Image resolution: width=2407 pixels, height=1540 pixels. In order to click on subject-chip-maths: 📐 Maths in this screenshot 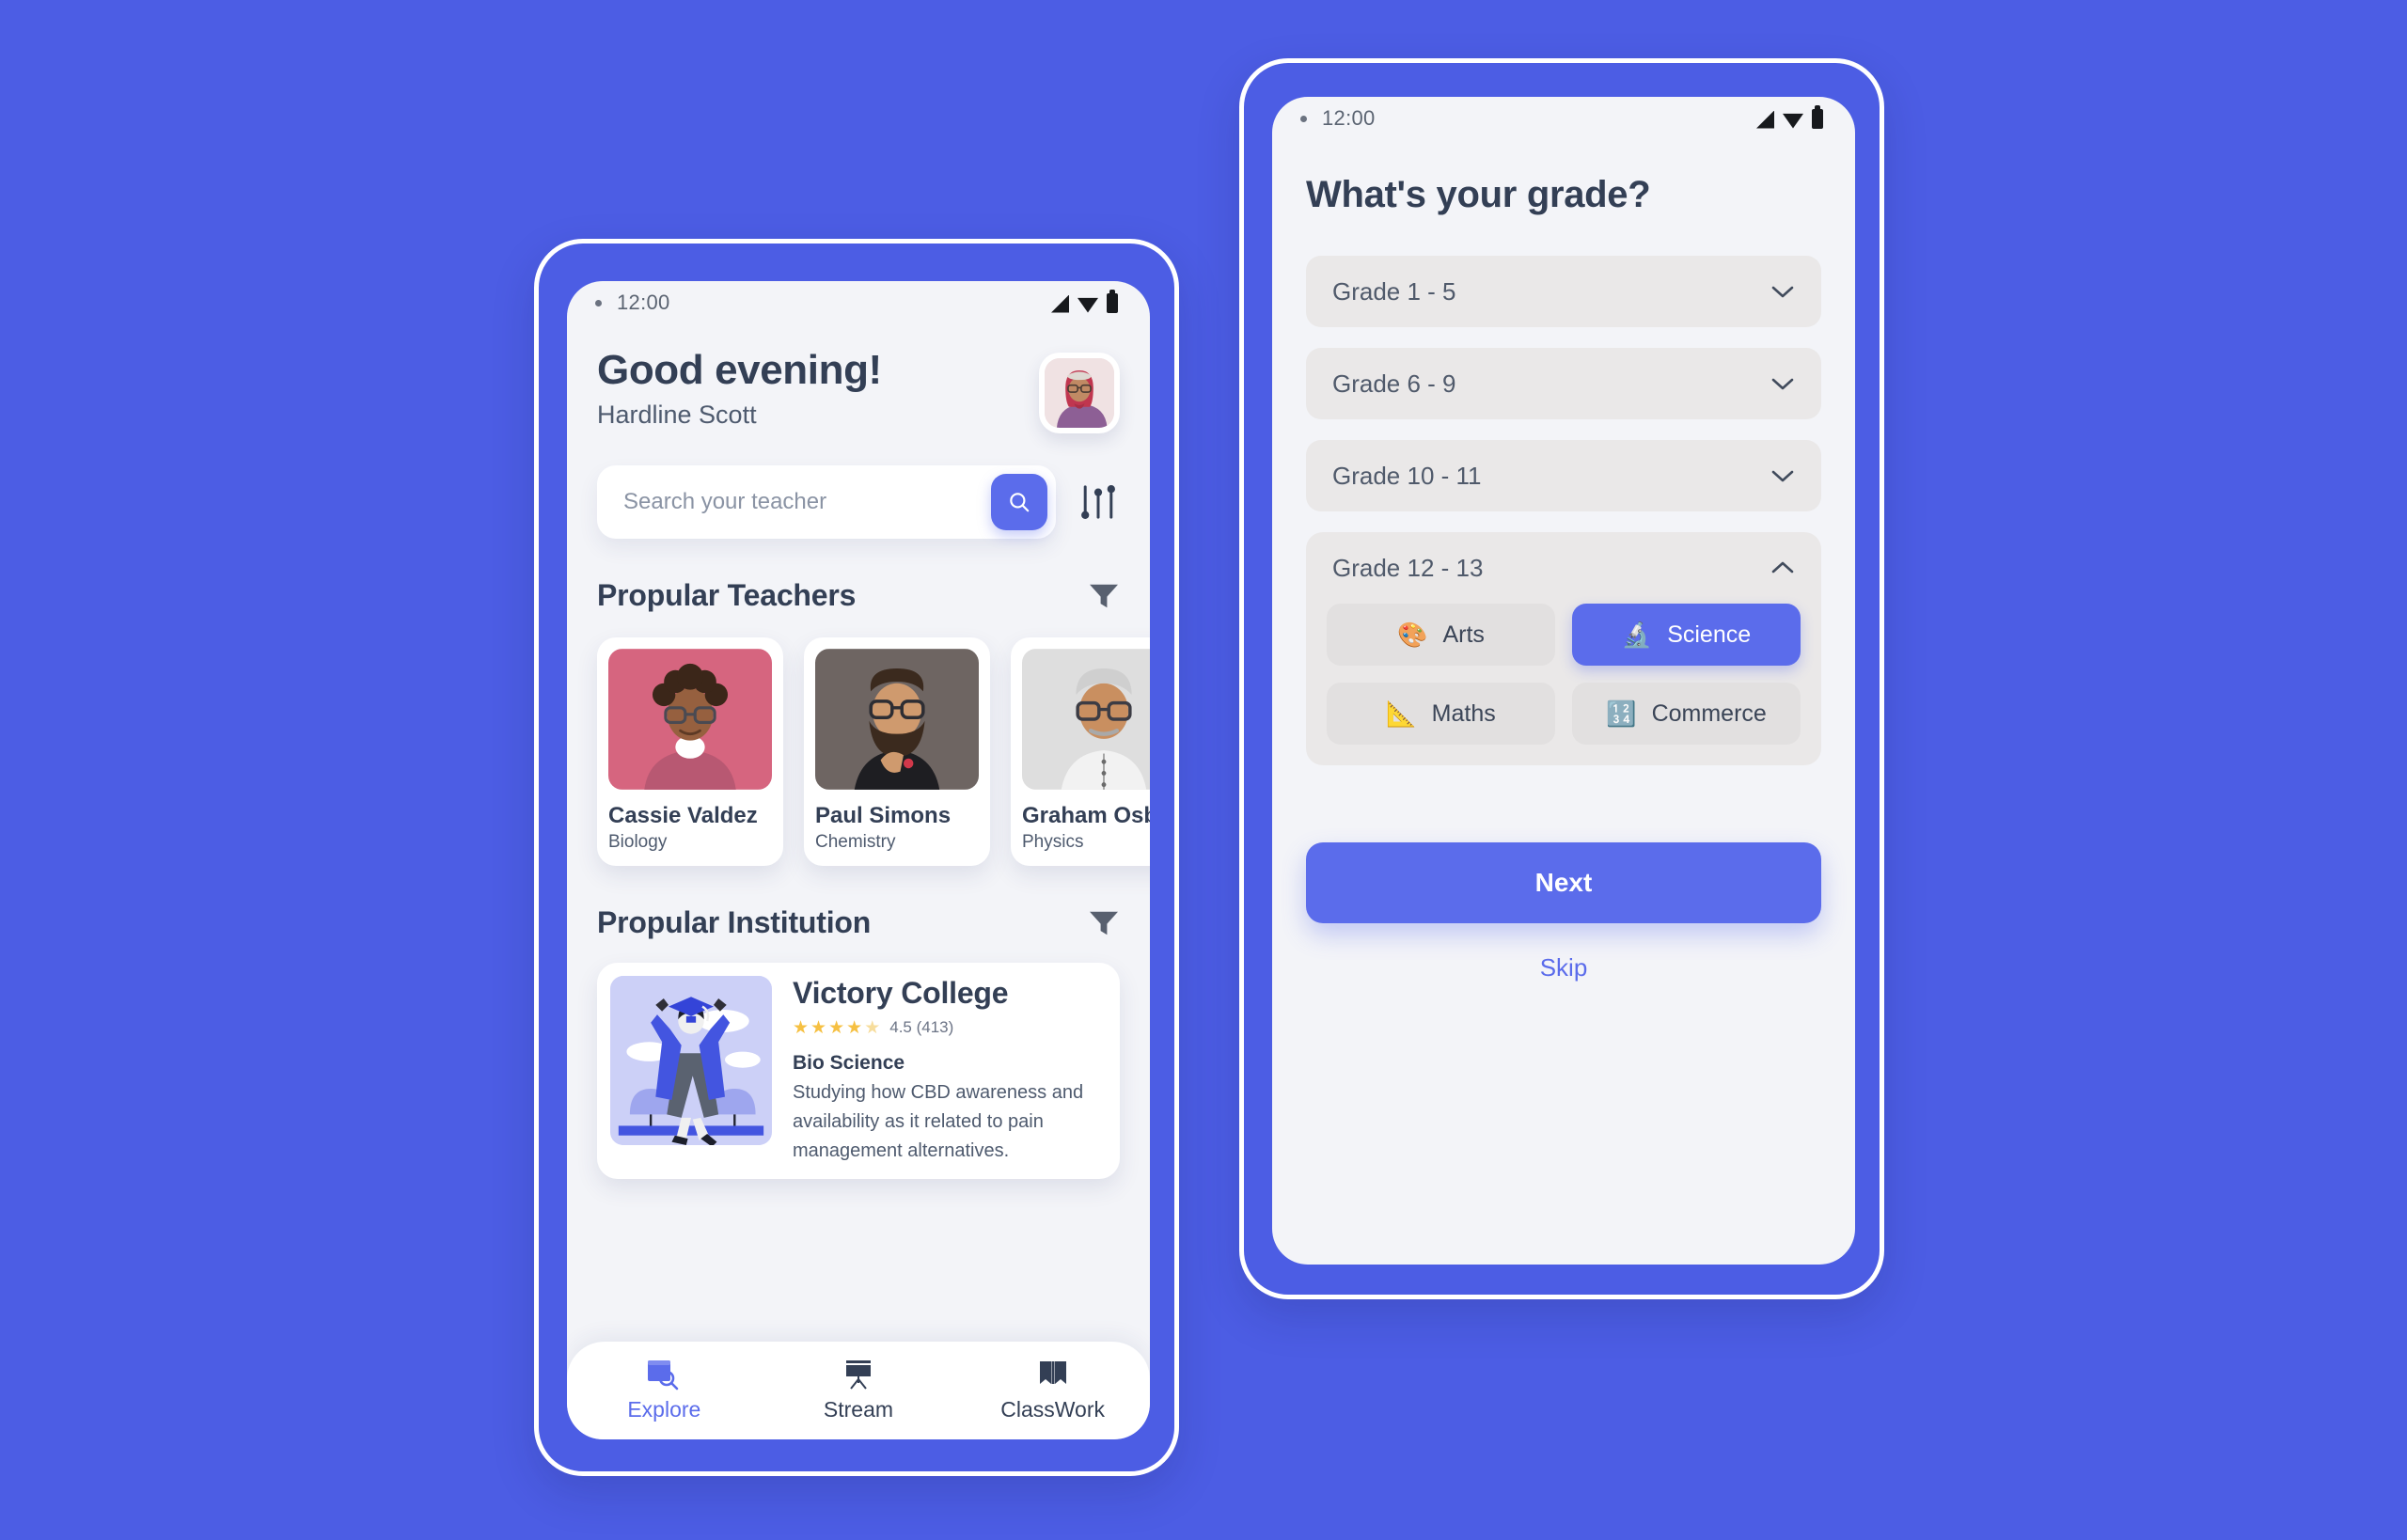, I will do `click(1441, 714)`.